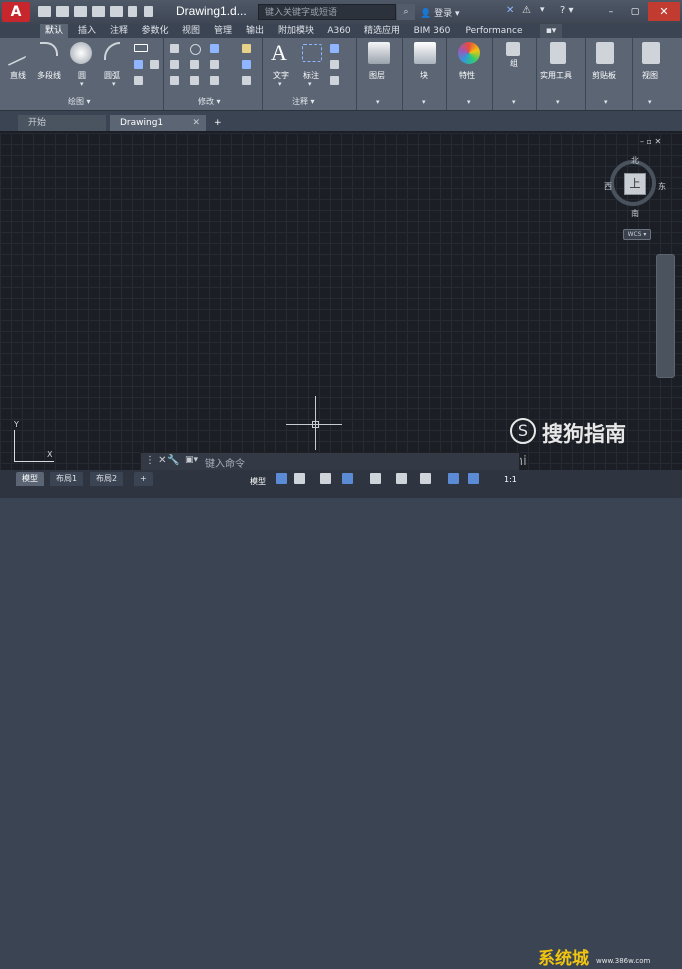 The width and height of the screenshot is (682, 969). What do you see at coordinates (425, 478) in the screenshot?
I see `transparency-icon` at bounding box center [425, 478].